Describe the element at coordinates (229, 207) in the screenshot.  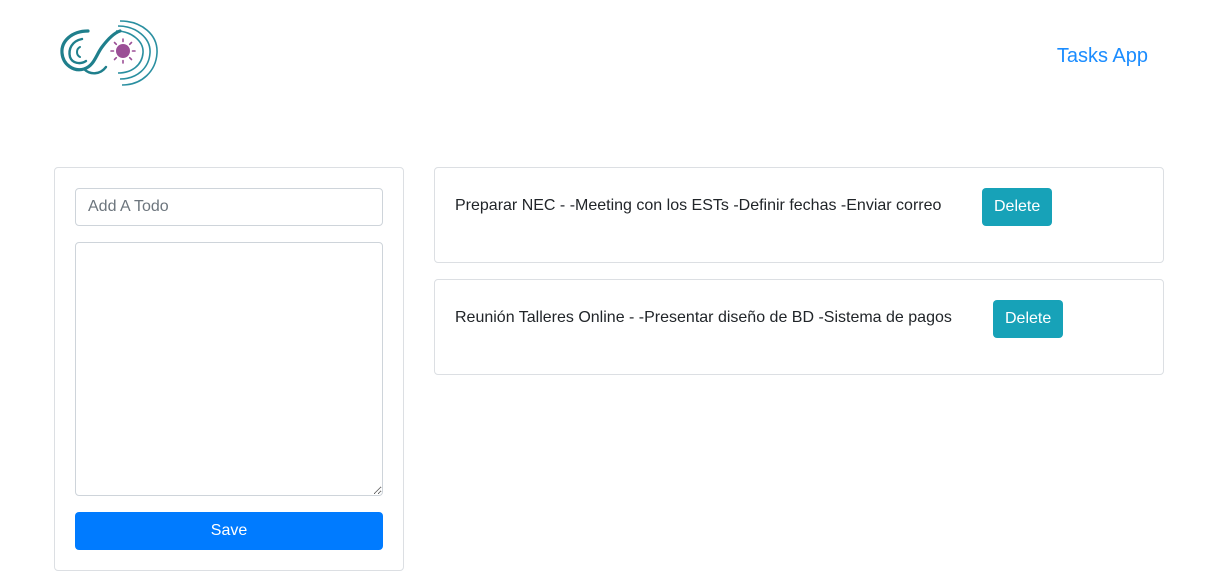
I see `todo-title-input` at that location.